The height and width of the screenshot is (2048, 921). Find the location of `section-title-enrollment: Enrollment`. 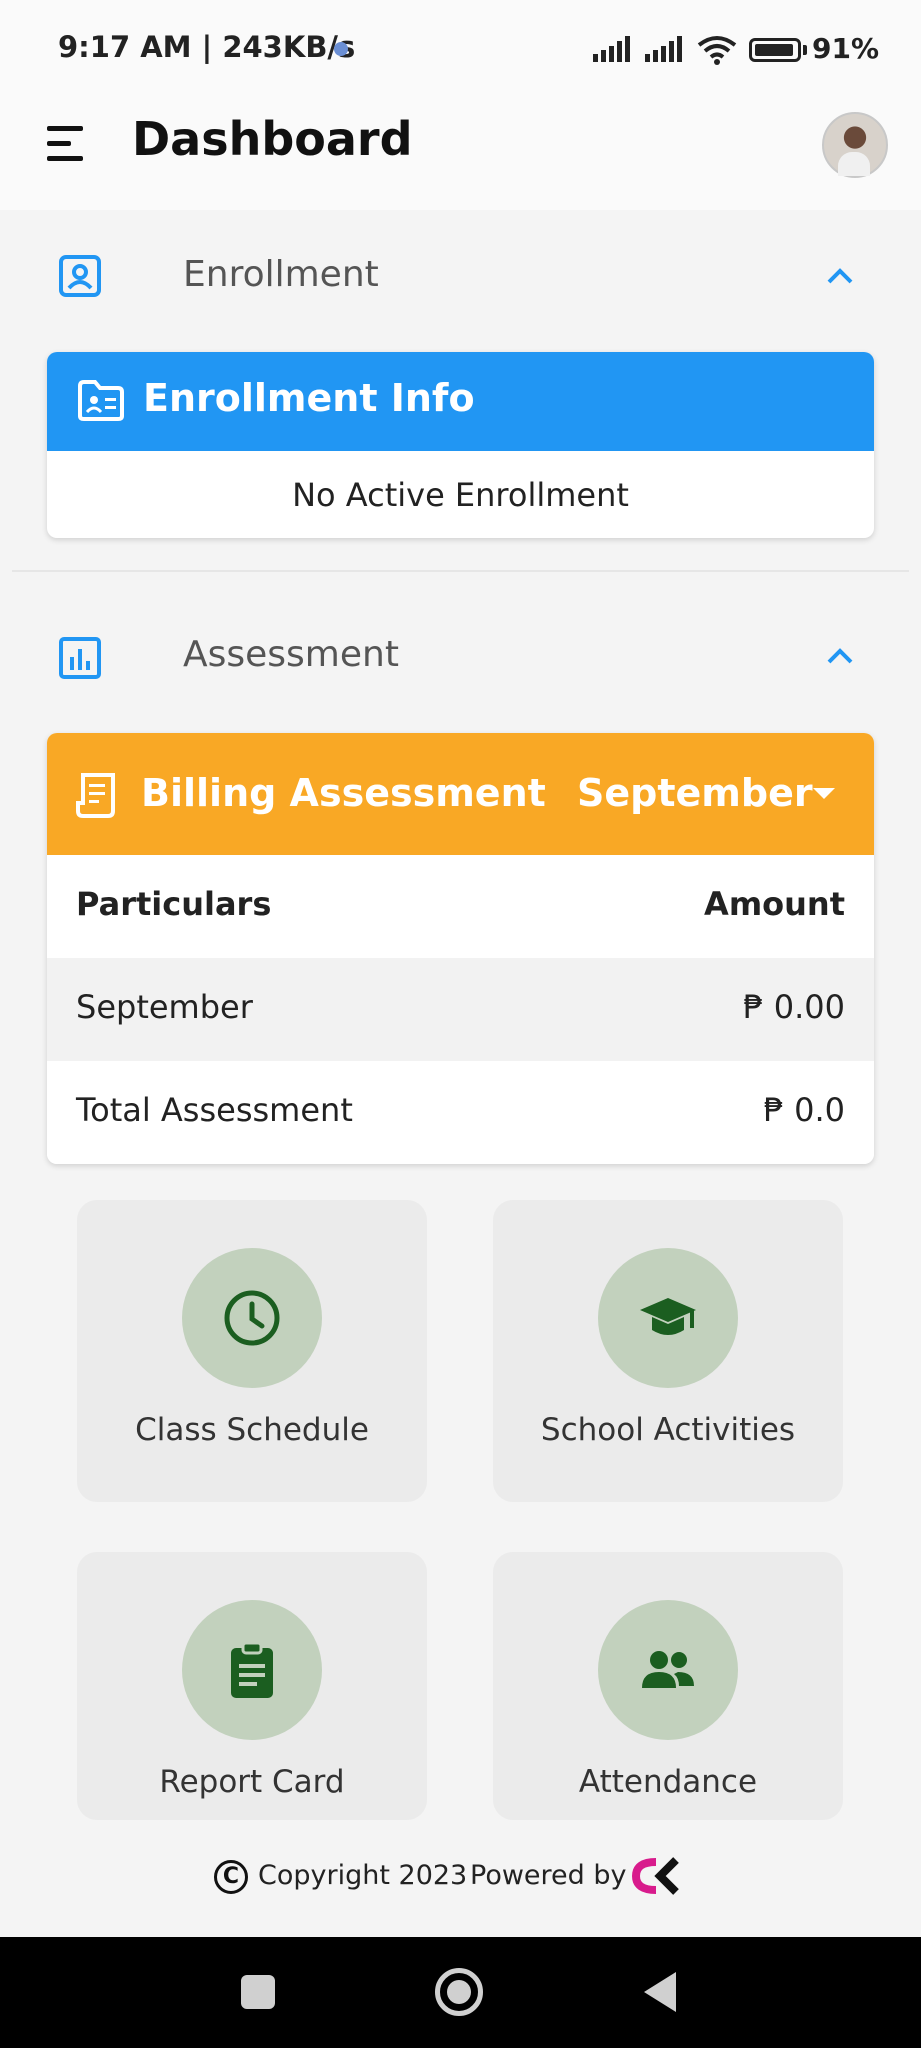

section-title-enrollment: Enrollment is located at coordinates (281, 274).